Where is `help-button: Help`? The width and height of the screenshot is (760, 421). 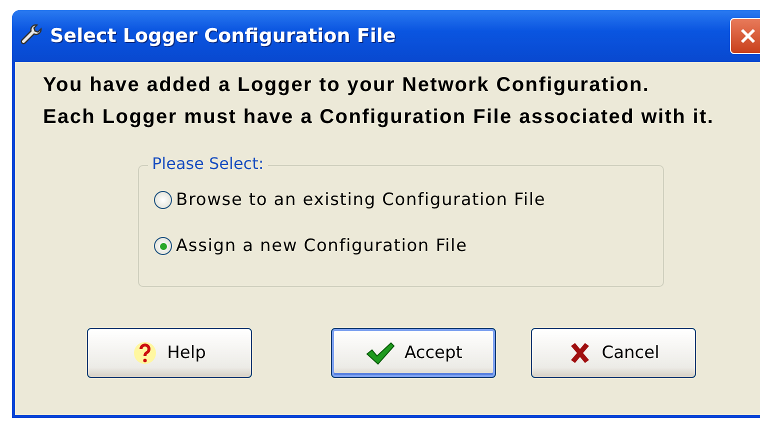 help-button: Help is located at coordinates (169, 353).